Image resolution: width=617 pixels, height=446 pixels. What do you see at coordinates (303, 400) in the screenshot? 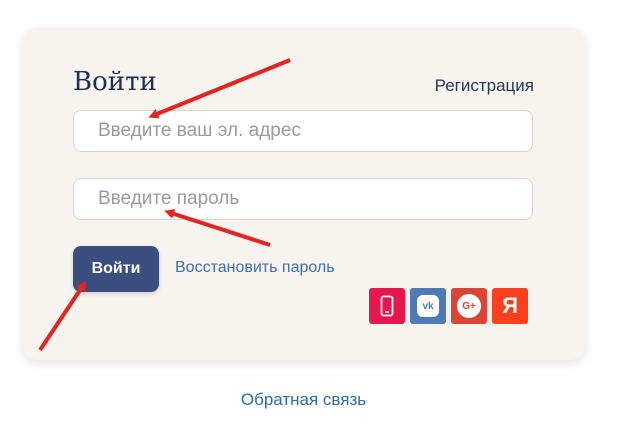
I see `feedback-link: Обратная связь` at bounding box center [303, 400].